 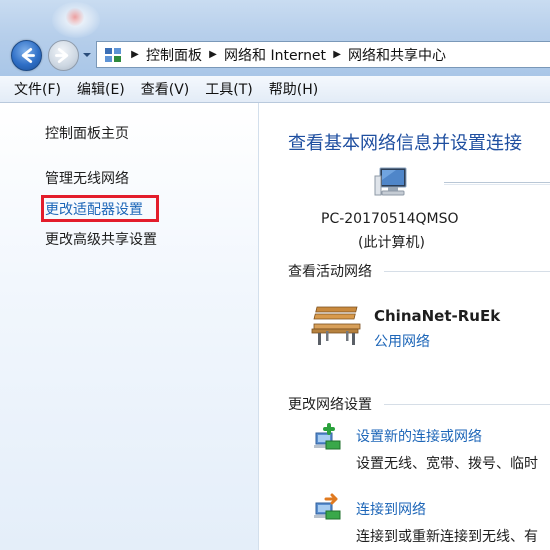 I want to click on public-network-bench-icon, so click(x=336, y=325).